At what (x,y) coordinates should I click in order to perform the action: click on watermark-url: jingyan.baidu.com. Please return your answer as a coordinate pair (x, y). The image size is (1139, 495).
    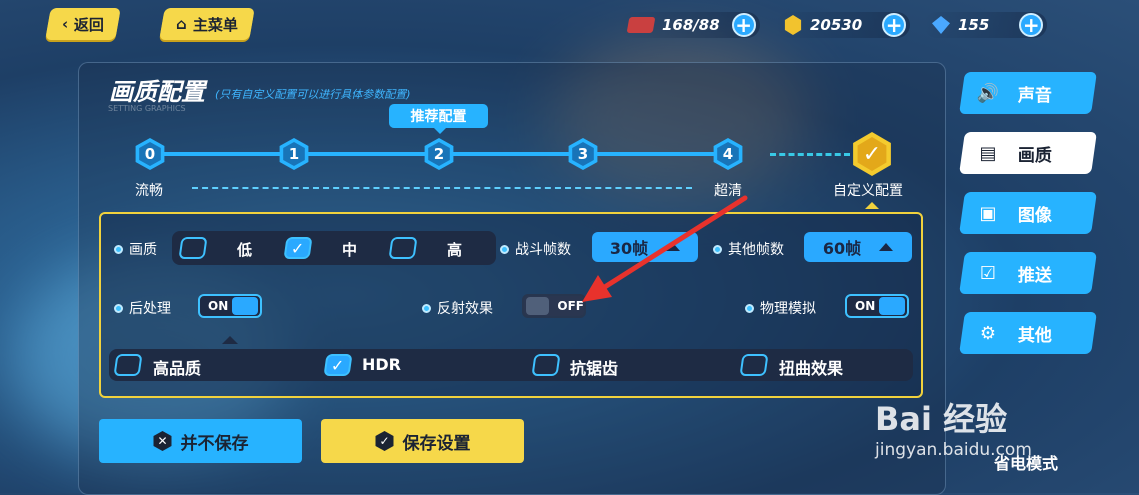
    Looking at the image, I should click on (953, 450).